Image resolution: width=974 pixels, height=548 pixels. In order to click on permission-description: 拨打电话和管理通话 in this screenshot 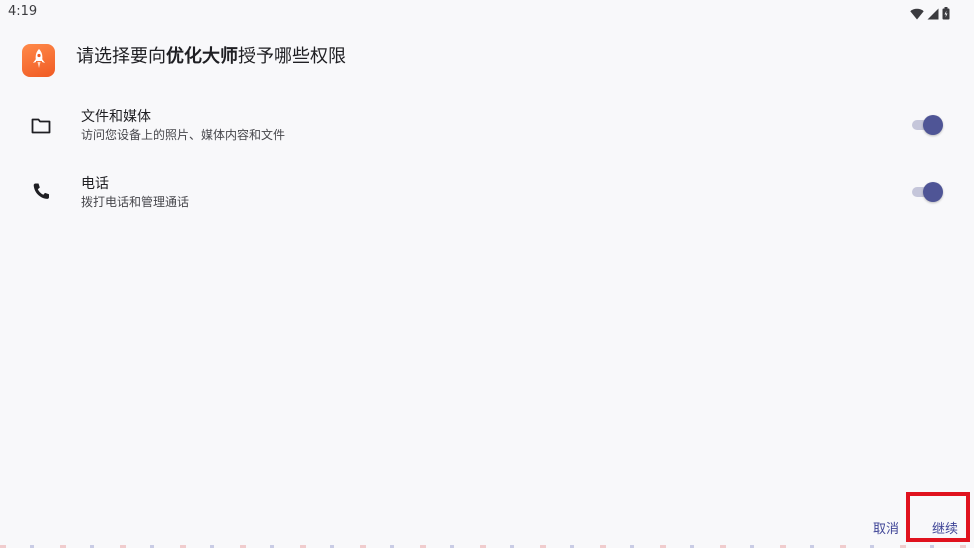, I will do `click(135, 202)`.